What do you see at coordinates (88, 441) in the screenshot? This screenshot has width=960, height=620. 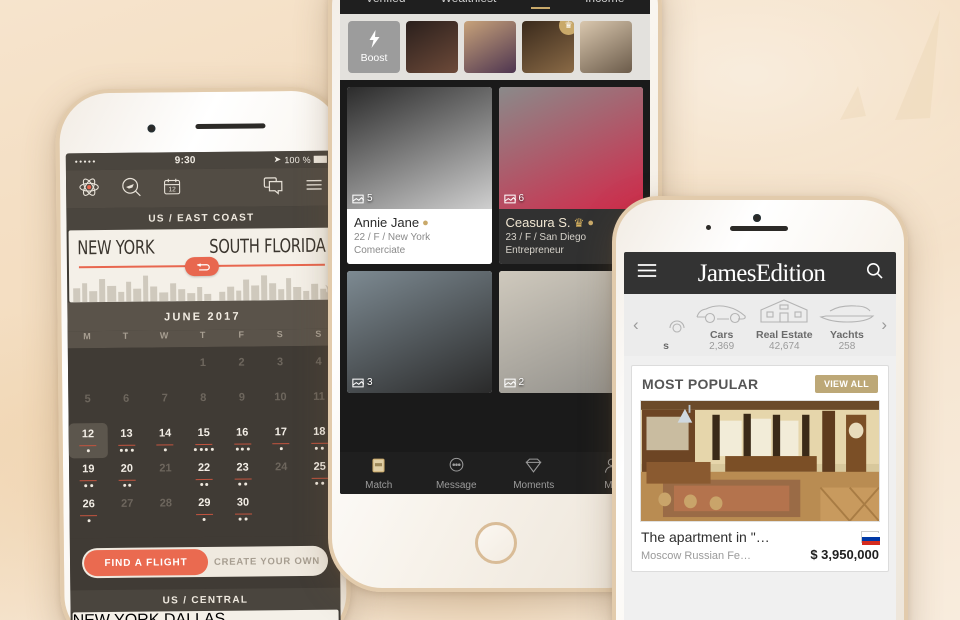 I see `calendar-day-12: 12` at bounding box center [88, 441].